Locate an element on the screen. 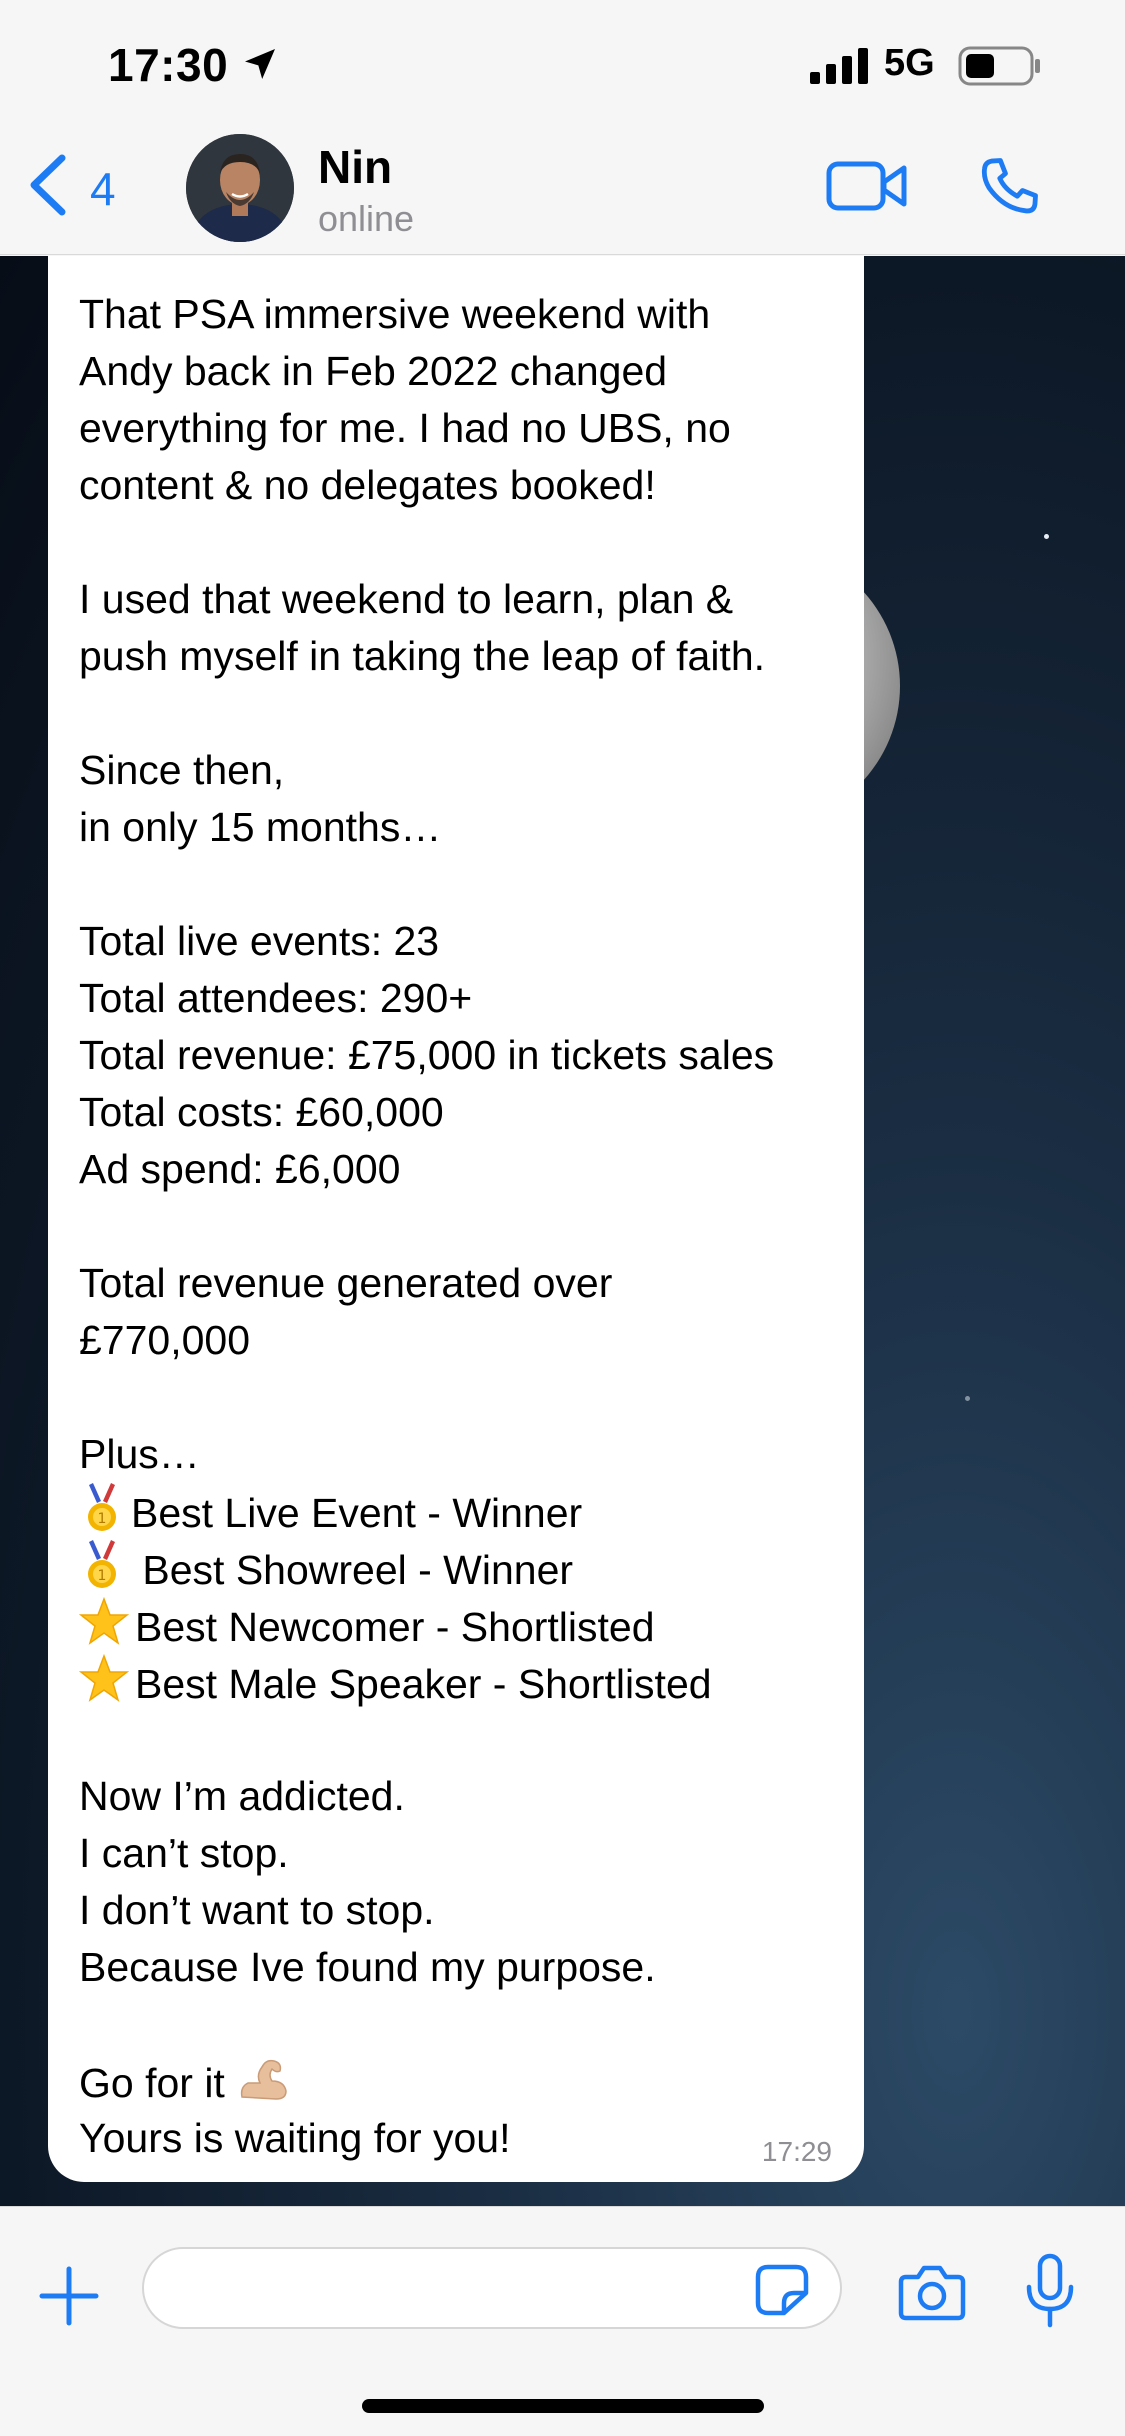 The width and height of the screenshot is (1125, 2436). message-timestamp: 17:29 is located at coordinates (796, 2151).